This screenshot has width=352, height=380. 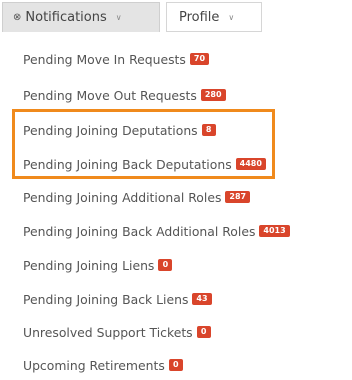 What do you see at coordinates (202, 299) in the screenshot?
I see `count-badge: 43` at bounding box center [202, 299].